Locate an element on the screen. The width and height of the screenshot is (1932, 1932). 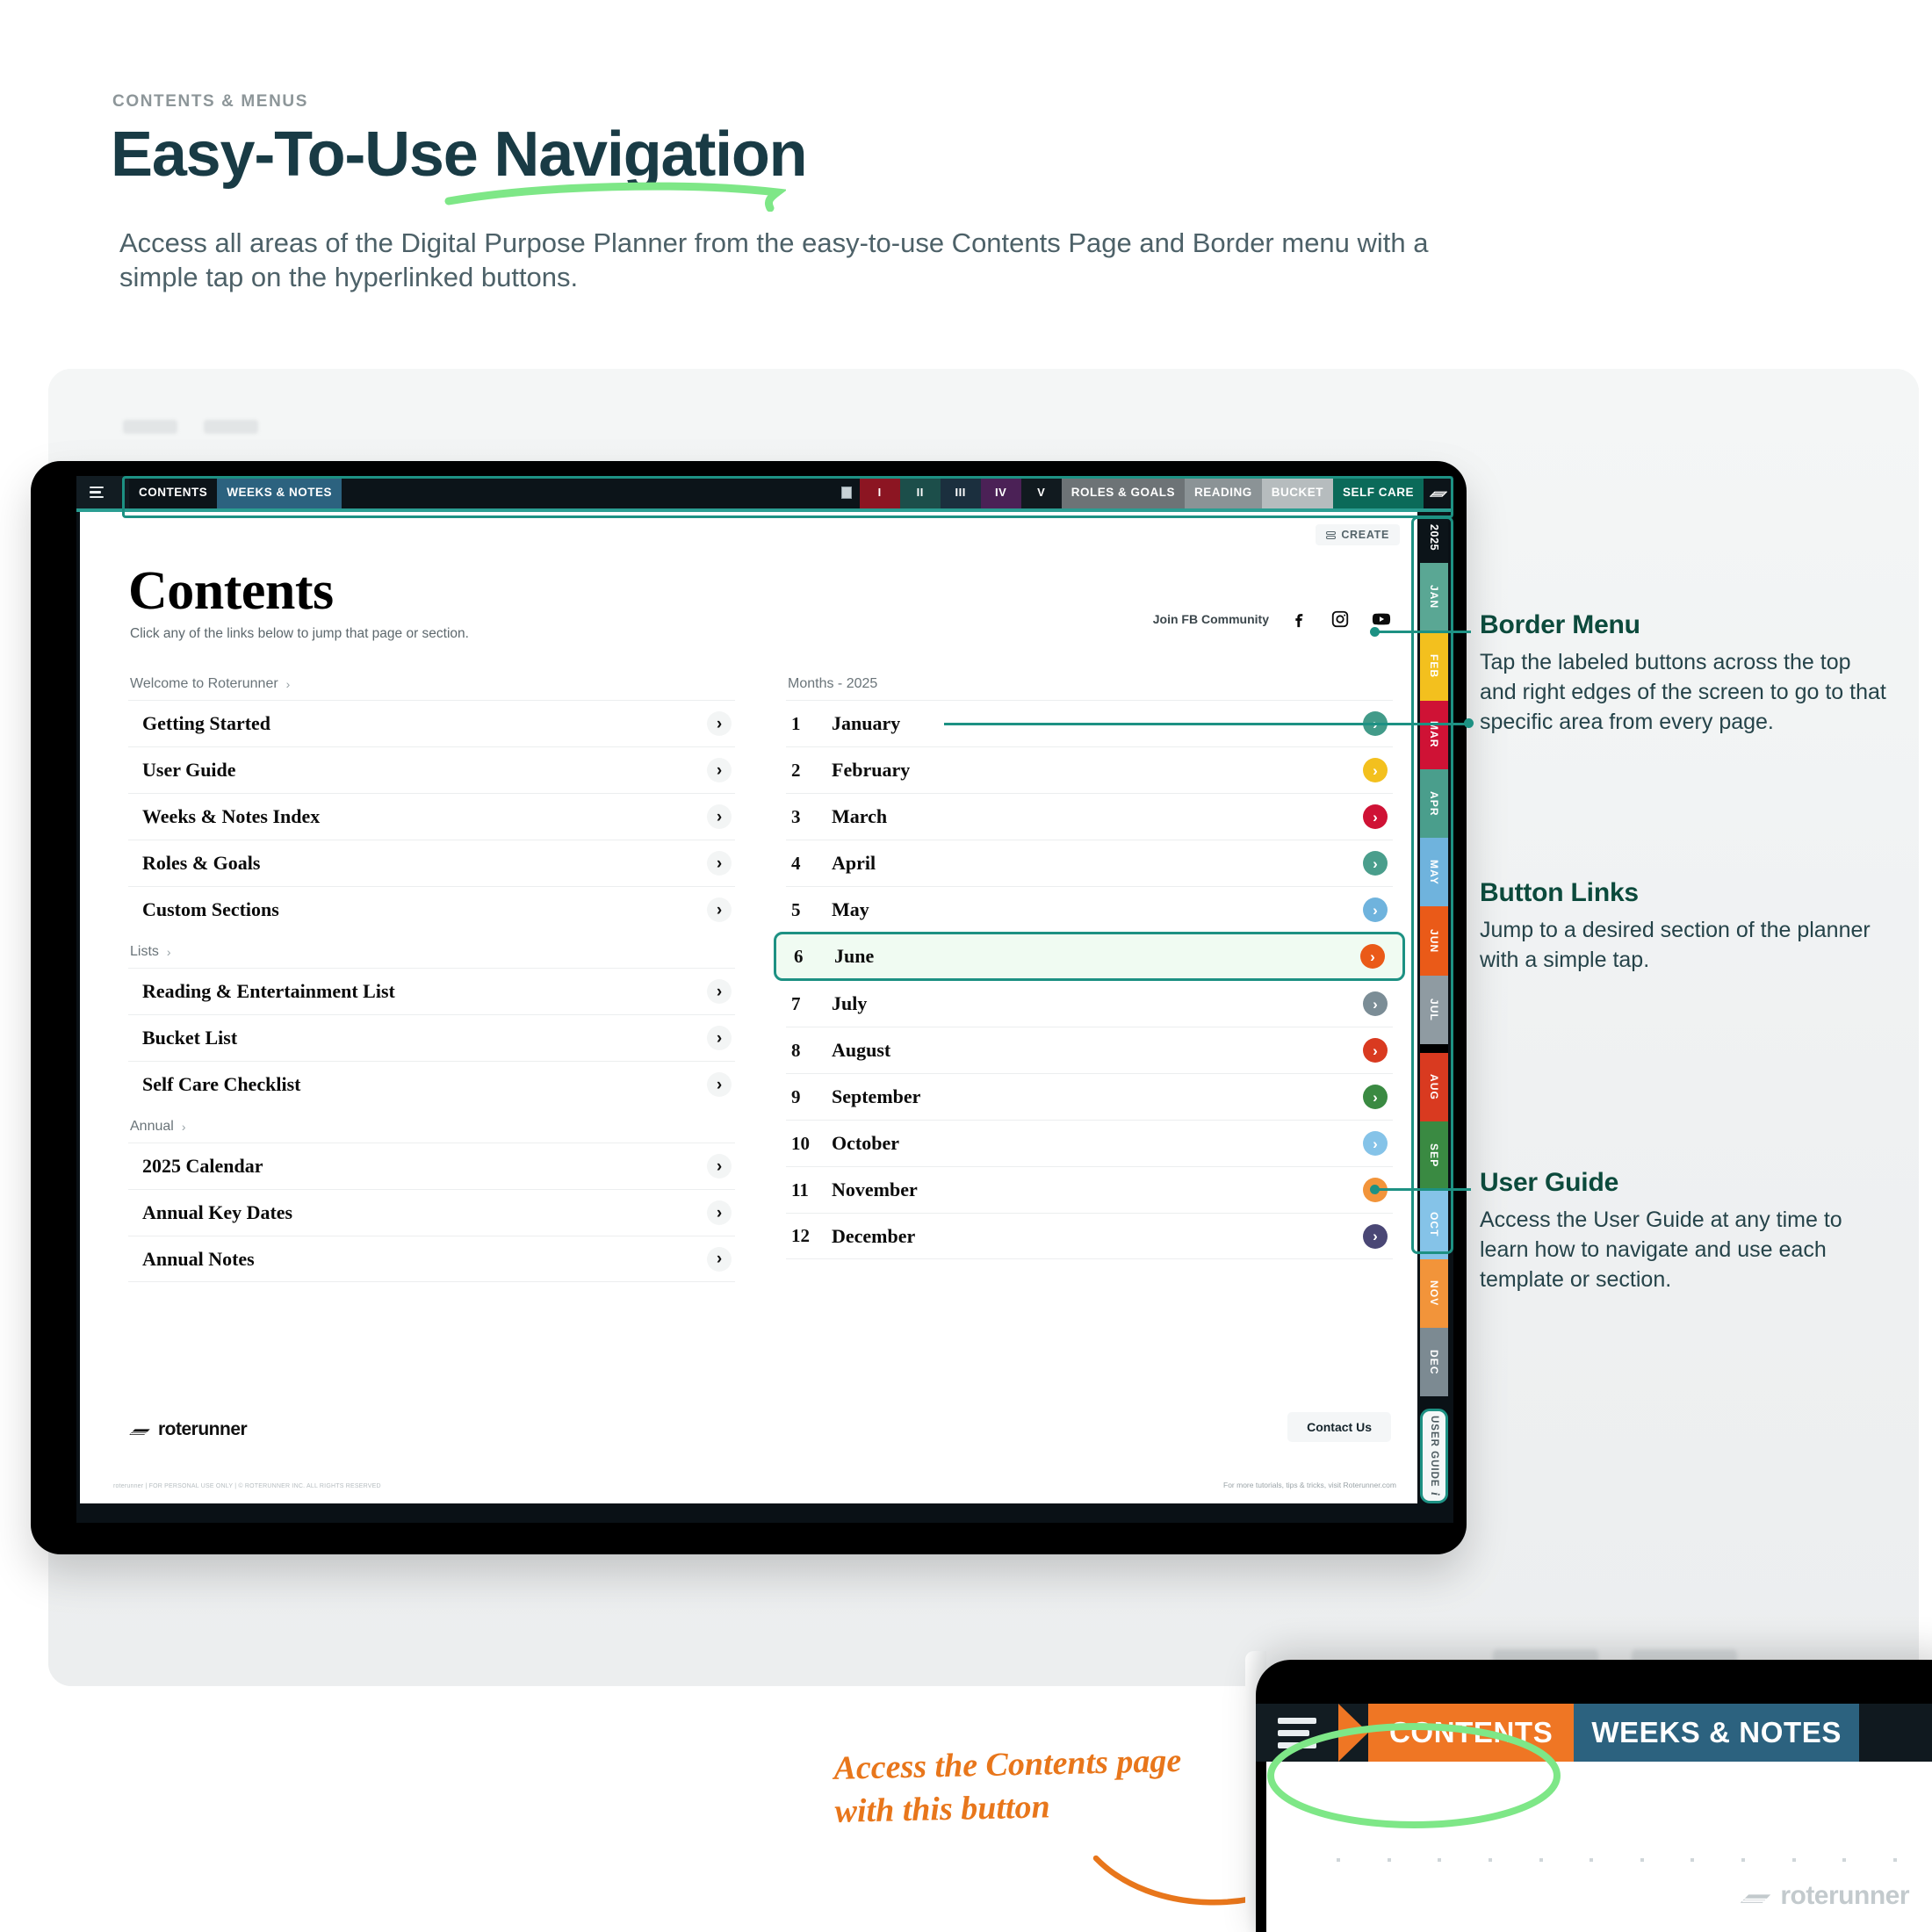
zoom-top-border-menu: CONTENTS WEEKS & NOTES is located at coordinates (1594, 1733).